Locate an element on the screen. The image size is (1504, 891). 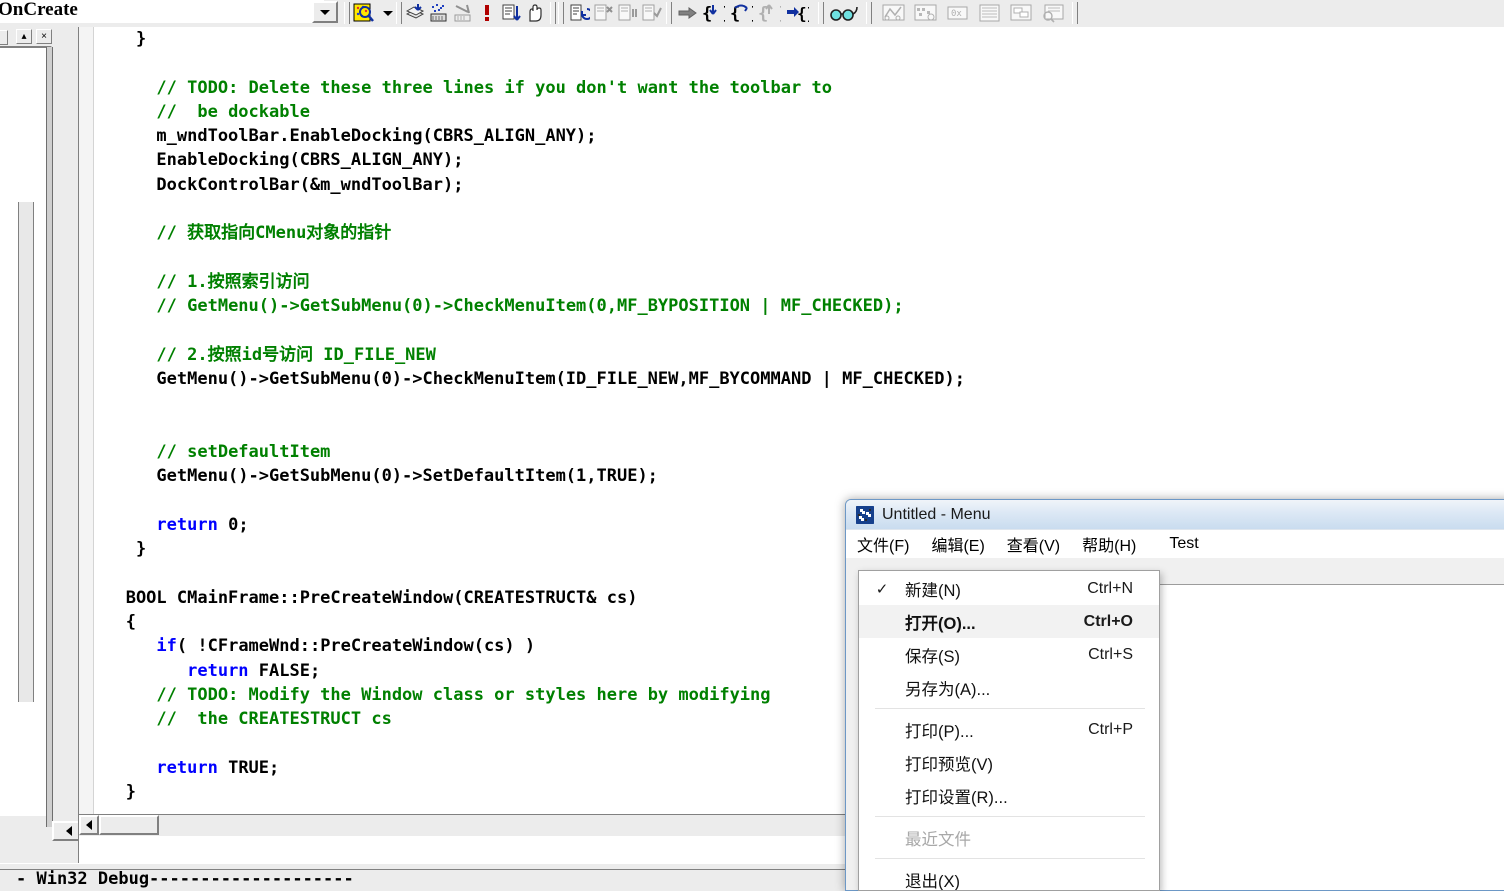
menu-app-title: Untitled - Menu is located at coordinates (936, 514).